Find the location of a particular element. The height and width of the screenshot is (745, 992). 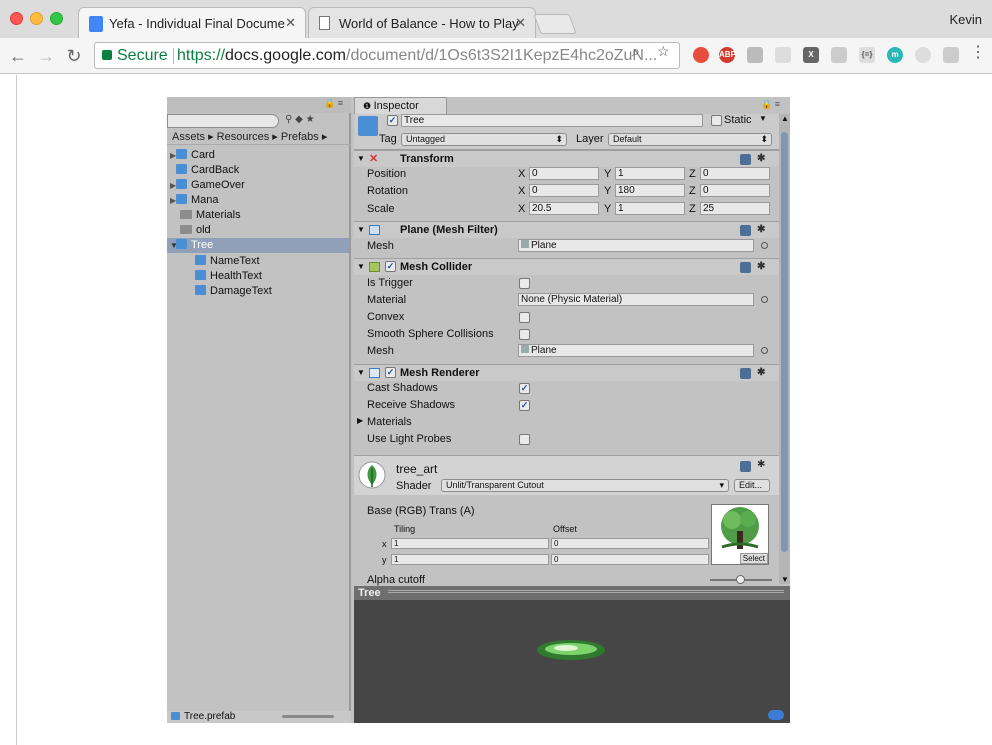

extension-download-icon is located at coordinates (783, 55).